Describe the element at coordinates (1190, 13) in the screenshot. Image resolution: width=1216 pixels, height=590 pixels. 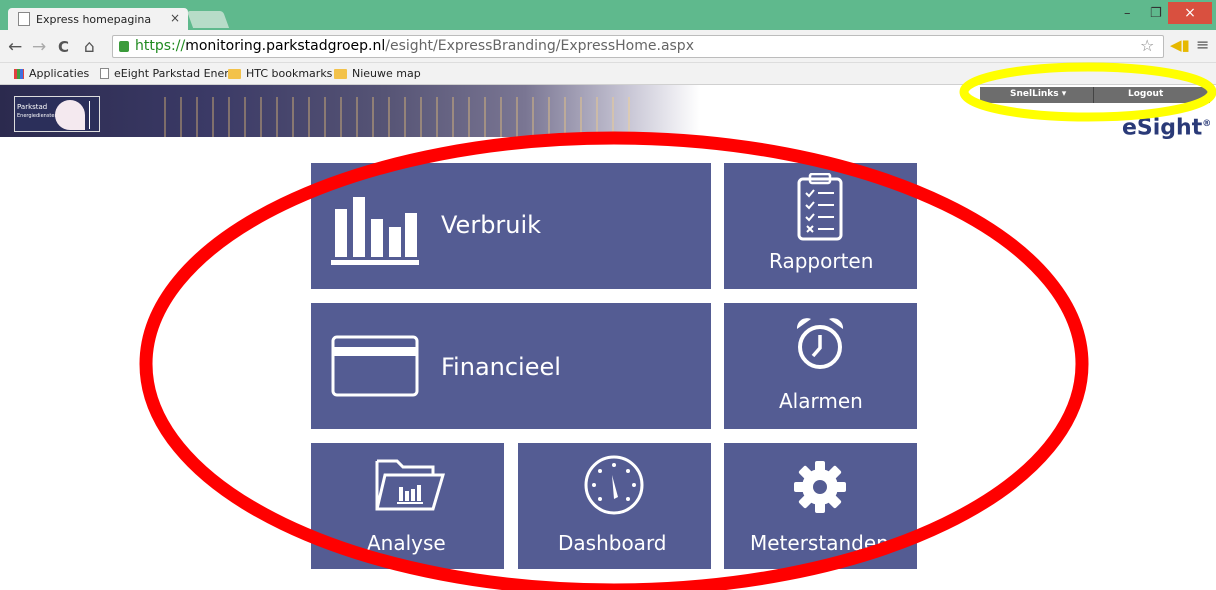
I see `window-close-button: ×` at that location.